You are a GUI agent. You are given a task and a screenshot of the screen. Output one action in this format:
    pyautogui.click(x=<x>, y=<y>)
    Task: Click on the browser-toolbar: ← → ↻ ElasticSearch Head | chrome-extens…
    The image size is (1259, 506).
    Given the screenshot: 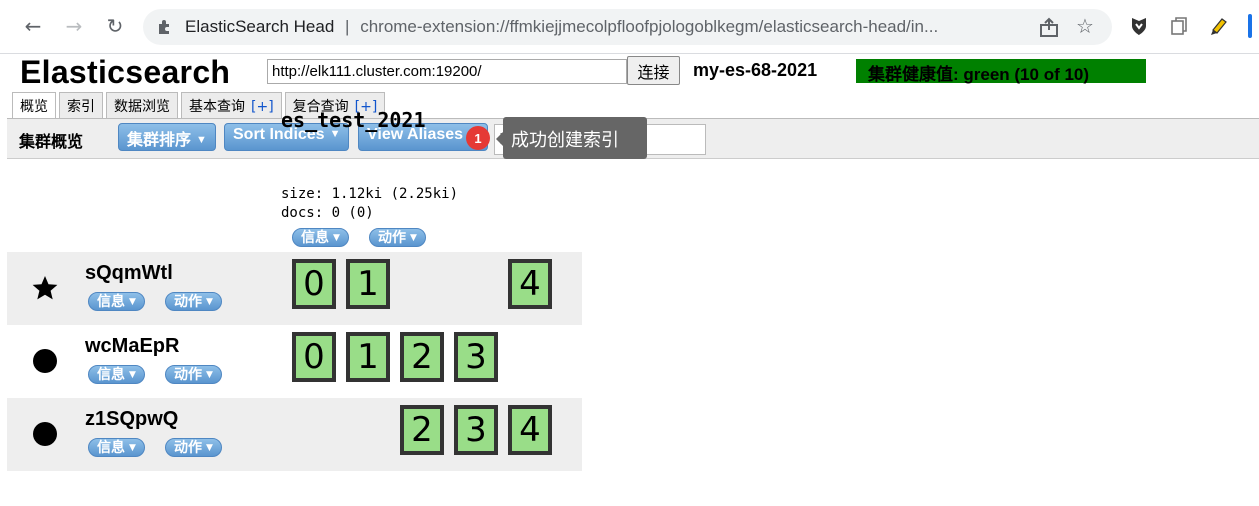 What is the action you would take?
    pyautogui.click(x=629, y=27)
    